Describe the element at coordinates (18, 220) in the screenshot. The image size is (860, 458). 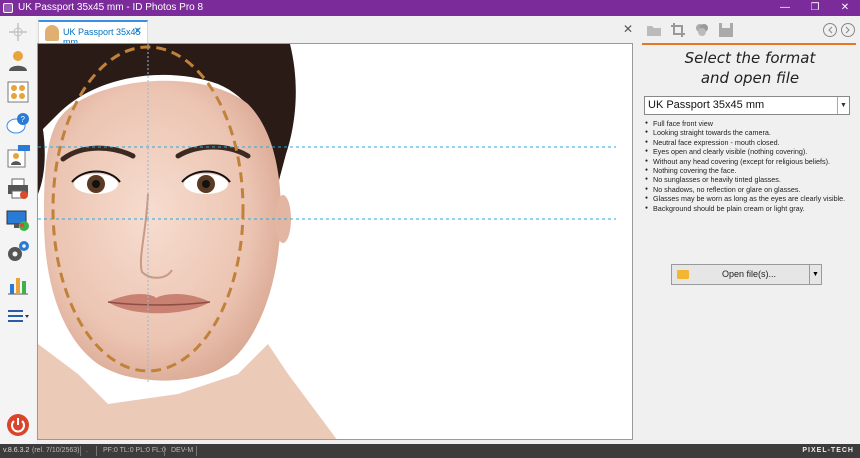
I see `display-icon` at that location.